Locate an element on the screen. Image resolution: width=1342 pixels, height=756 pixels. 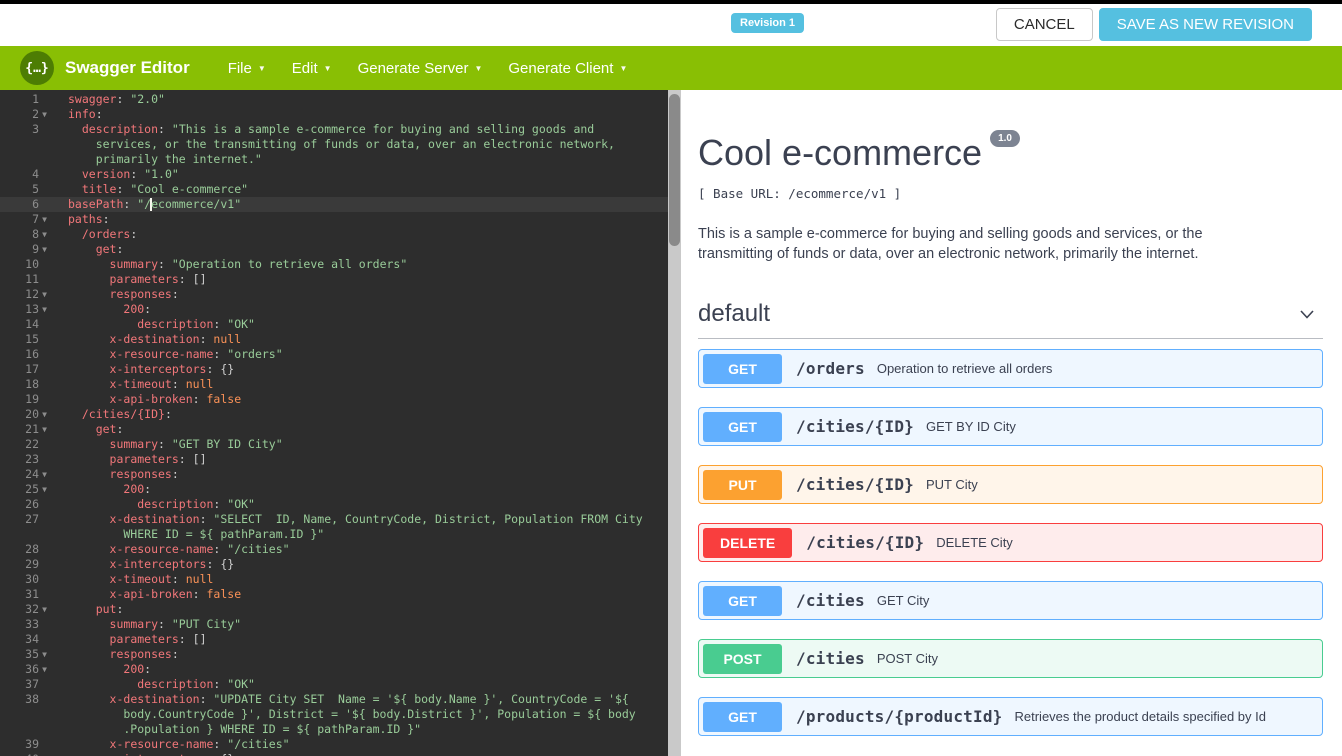
tag-section-header: default is located at coordinates (1010, 319).